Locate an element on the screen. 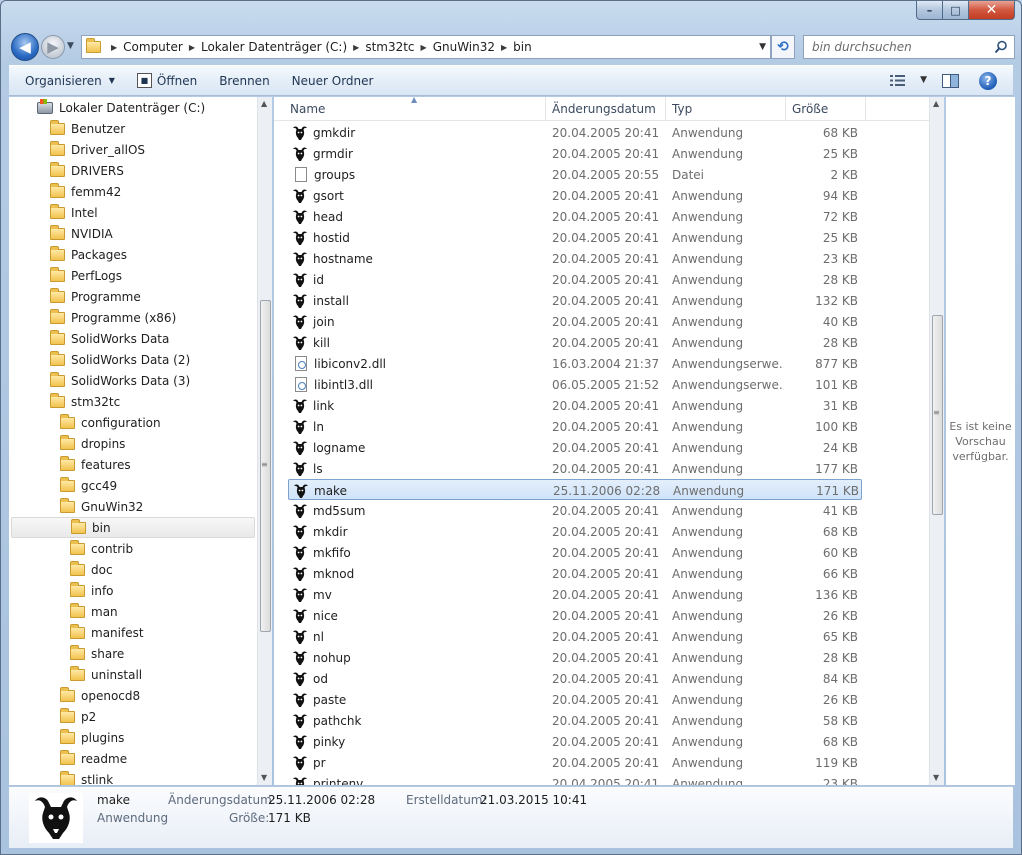 This screenshot has height=855, width=1022. file-row: mkdir 20.04.2005 20:41 Anwendung 68 KB is located at coordinates (575, 531).